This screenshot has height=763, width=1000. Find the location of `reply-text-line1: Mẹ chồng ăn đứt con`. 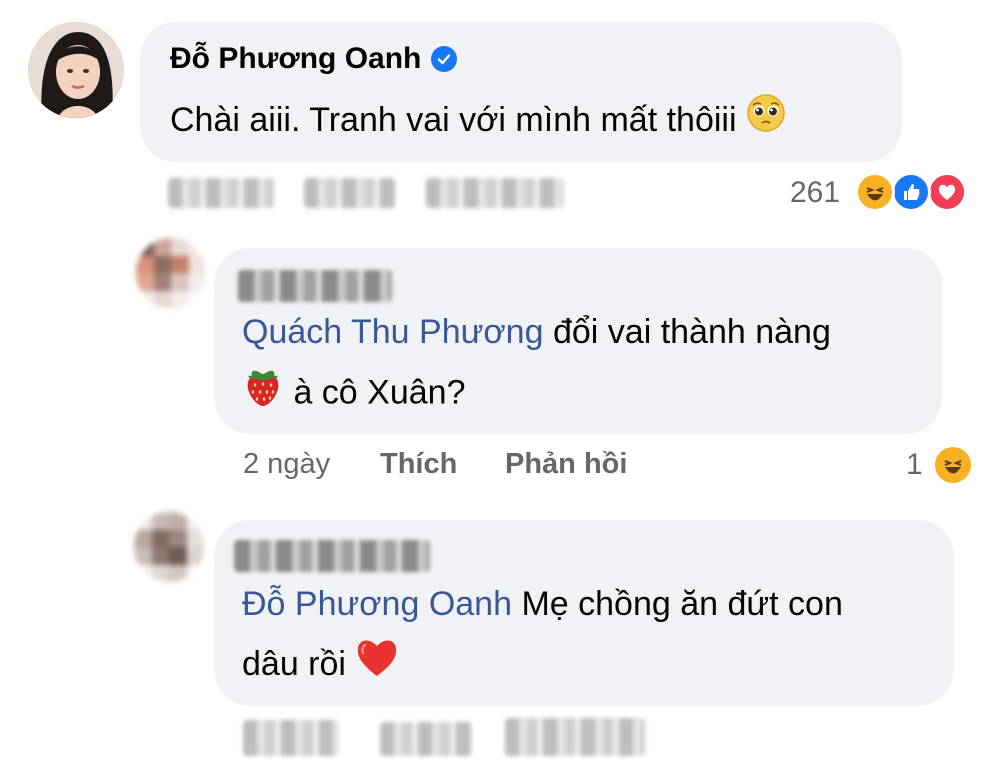

reply-text-line1: Mẹ chồng ăn đứt con is located at coordinates (677, 604).